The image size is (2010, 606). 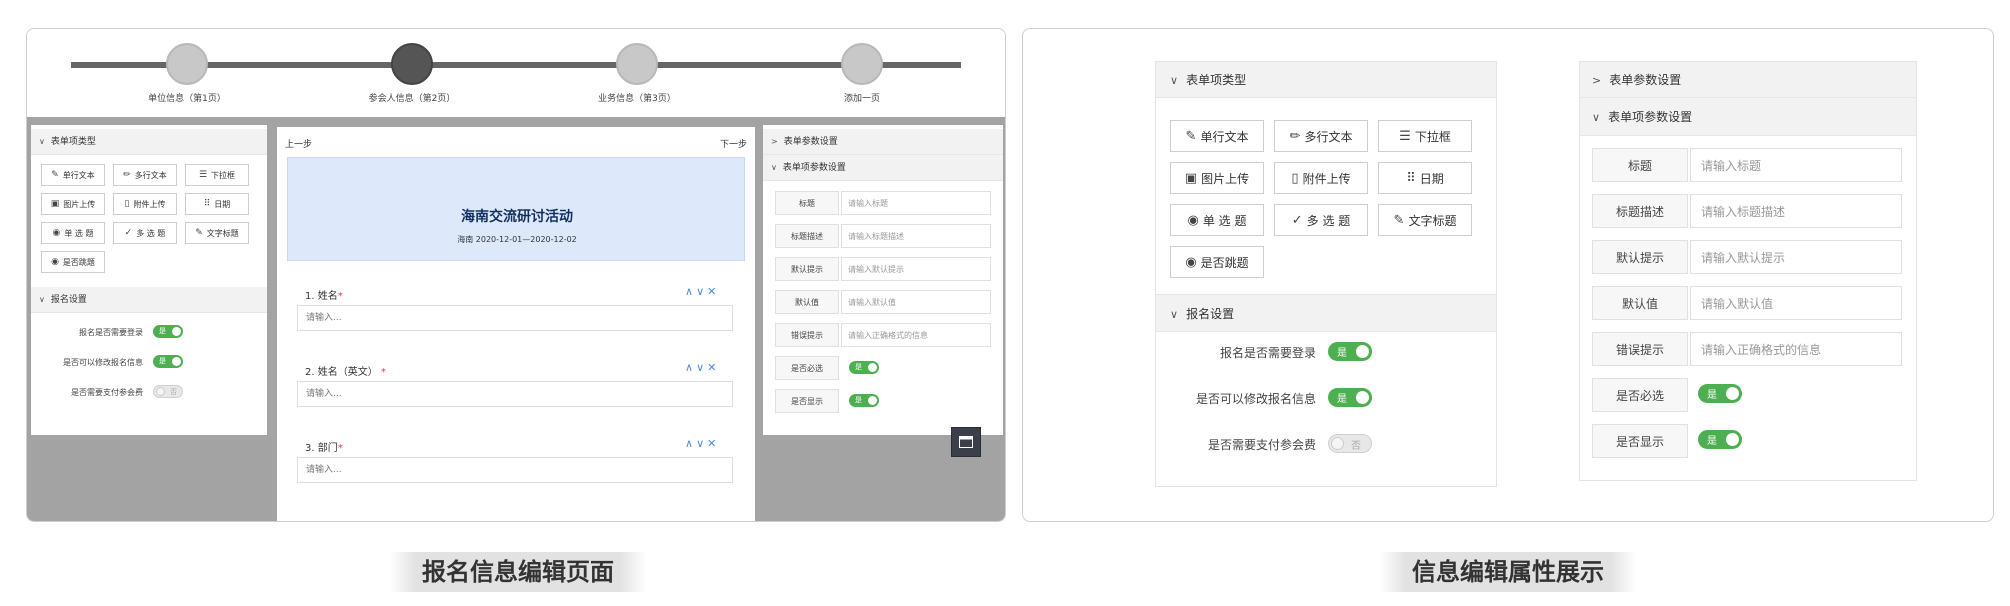 I want to click on step-3-dot, so click(x=637, y=64).